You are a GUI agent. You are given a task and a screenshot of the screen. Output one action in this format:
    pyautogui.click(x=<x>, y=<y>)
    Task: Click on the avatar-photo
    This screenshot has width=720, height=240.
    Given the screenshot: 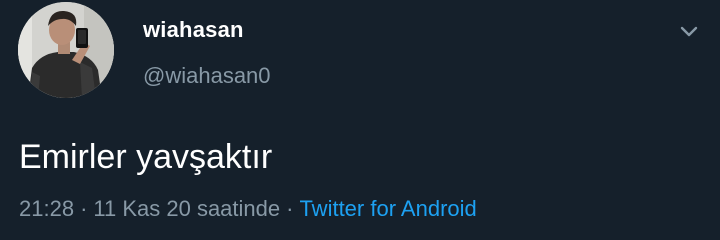 What is the action you would take?
    pyautogui.click(x=66, y=50)
    